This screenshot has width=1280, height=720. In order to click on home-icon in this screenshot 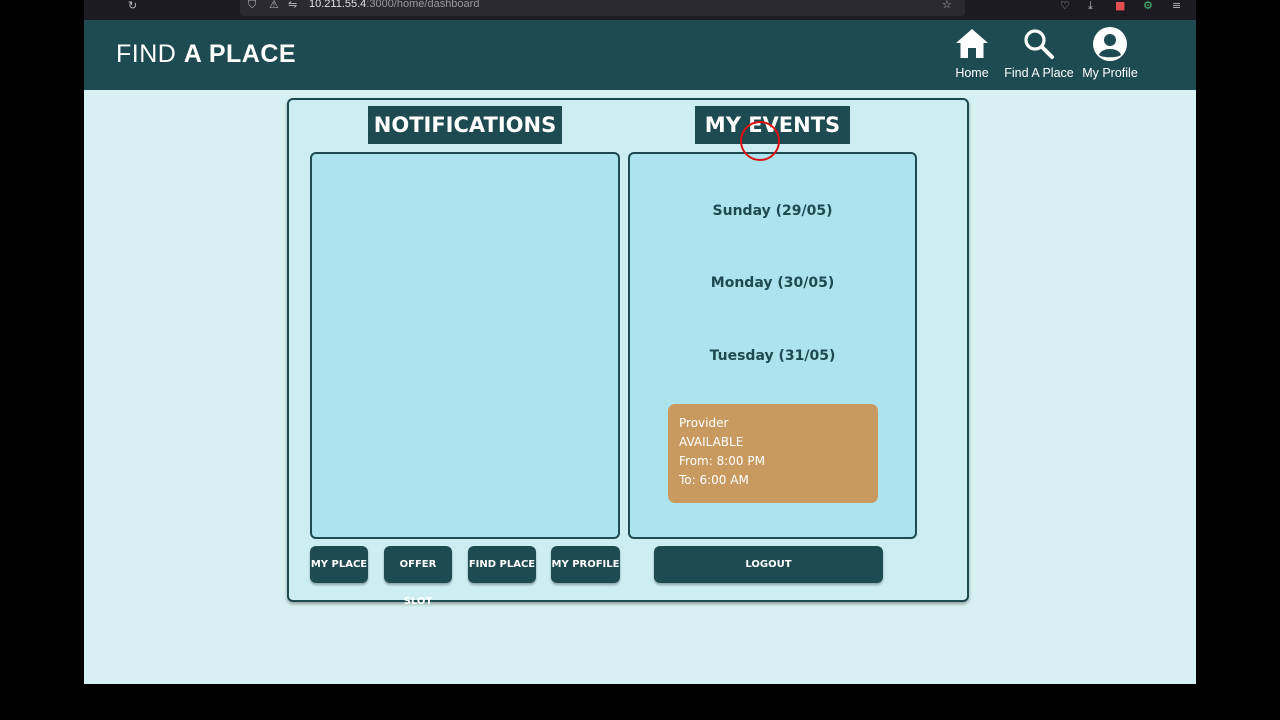, I will do `click(972, 43)`.